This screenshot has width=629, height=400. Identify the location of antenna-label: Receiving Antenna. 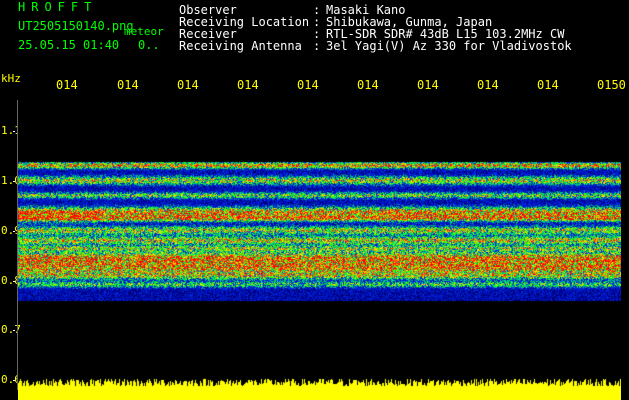
(240, 46).